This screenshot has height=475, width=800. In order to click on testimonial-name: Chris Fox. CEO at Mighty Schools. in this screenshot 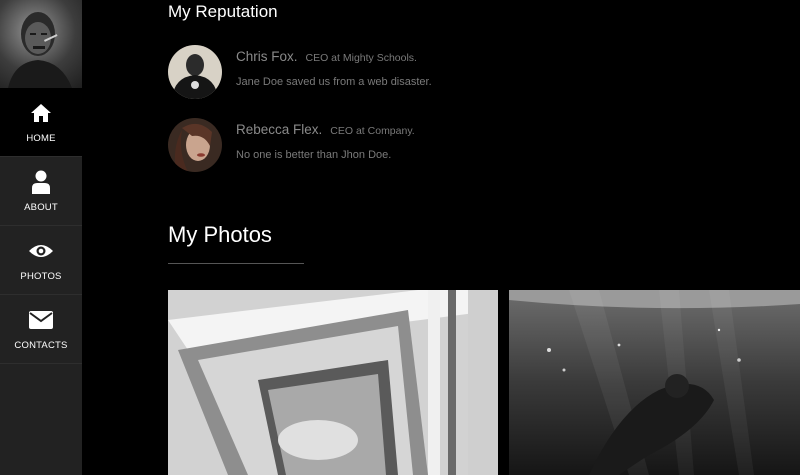, I will do `click(326, 56)`.